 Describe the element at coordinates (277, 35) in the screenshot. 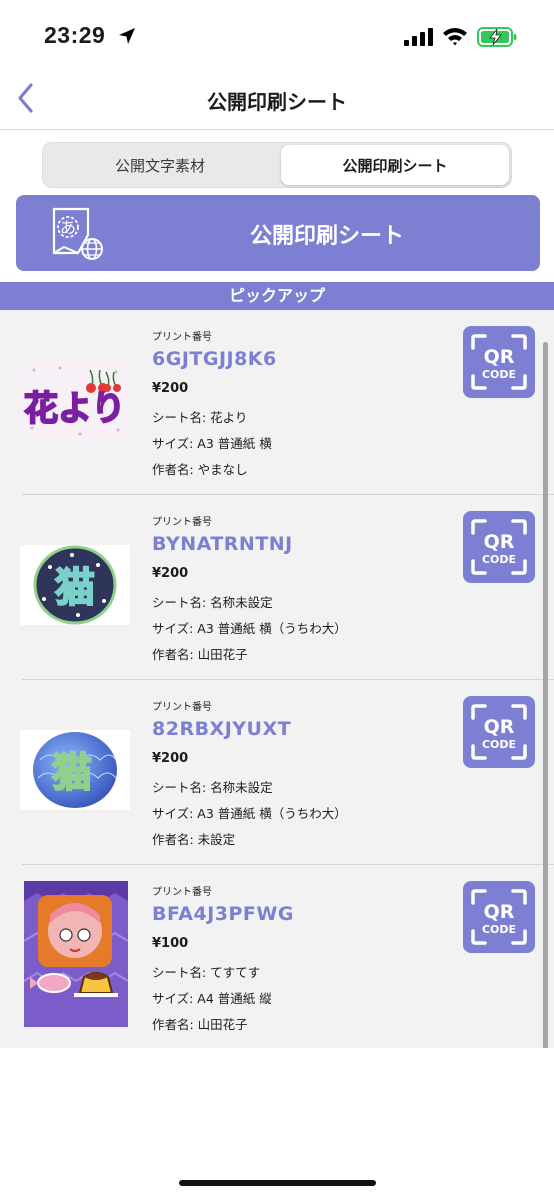

I see `status-bar: 23:29` at that location.